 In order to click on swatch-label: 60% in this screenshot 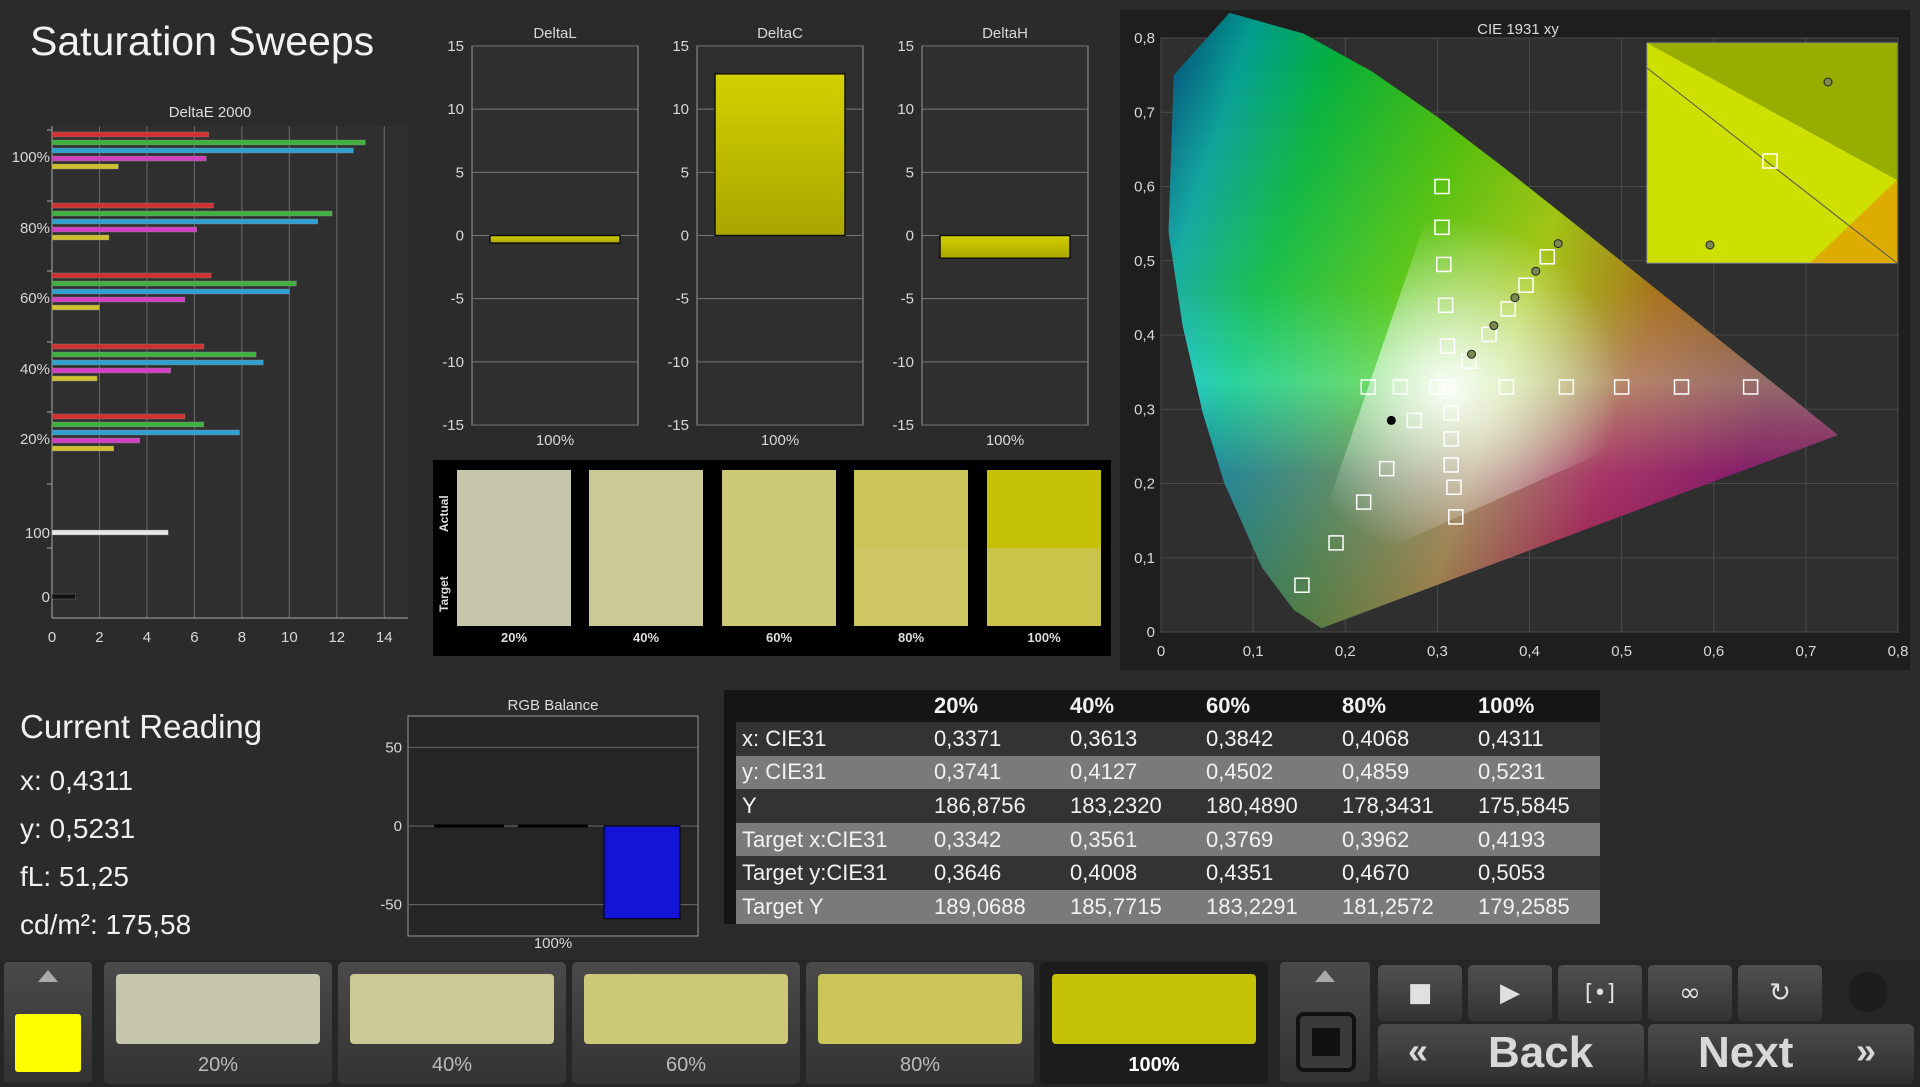, I will do `click(779, 637)`.